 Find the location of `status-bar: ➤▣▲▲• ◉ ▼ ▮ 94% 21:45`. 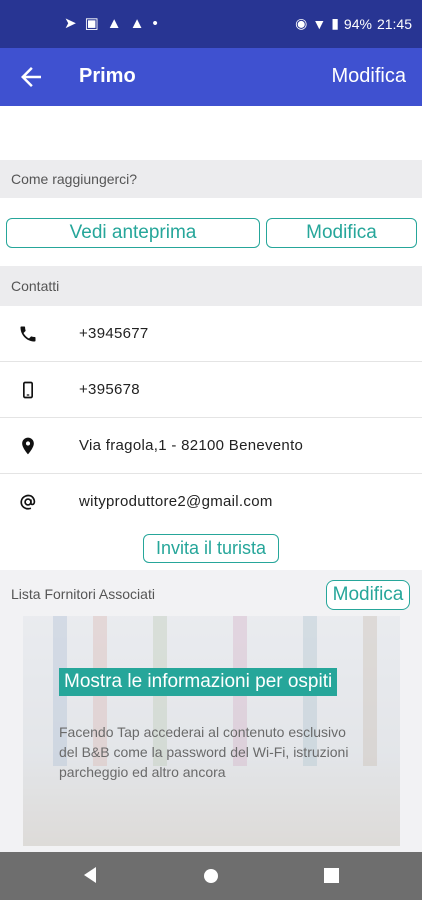

status-bar: ➤▣▲▲• ◉ ▼ ▮ 94% 21:45 is located at coordinates (211, 24).